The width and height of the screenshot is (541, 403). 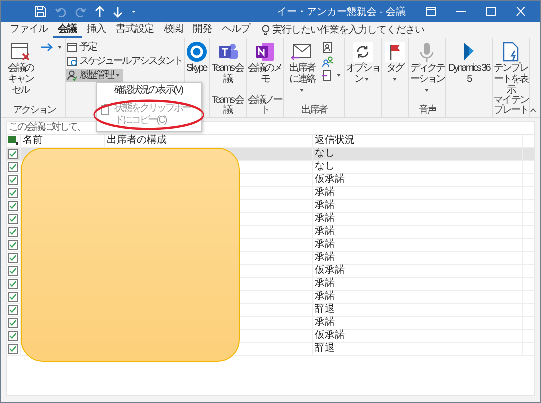 I want to click on calendar-cancel-icon, so click(x=21, y=52).